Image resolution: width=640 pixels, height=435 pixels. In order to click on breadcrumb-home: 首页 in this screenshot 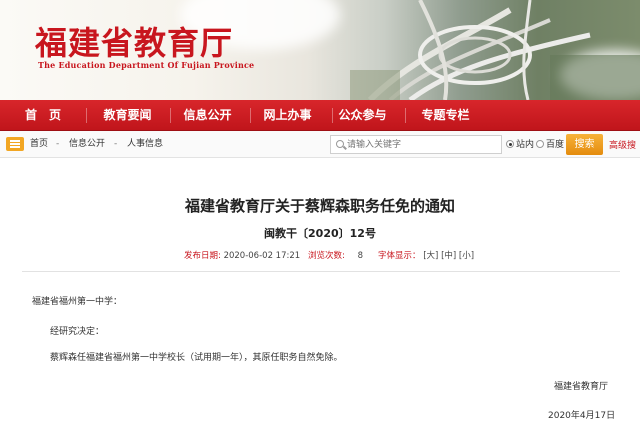, I will do `click(39, 144)`.